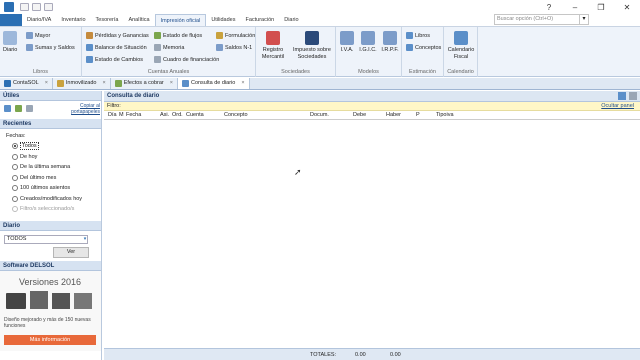 The height and width of the screenshot is (360, 640). Describe the element at coordinates (347, 42) in the screenshot. I see `iva-button: I.V.A.` at that location.